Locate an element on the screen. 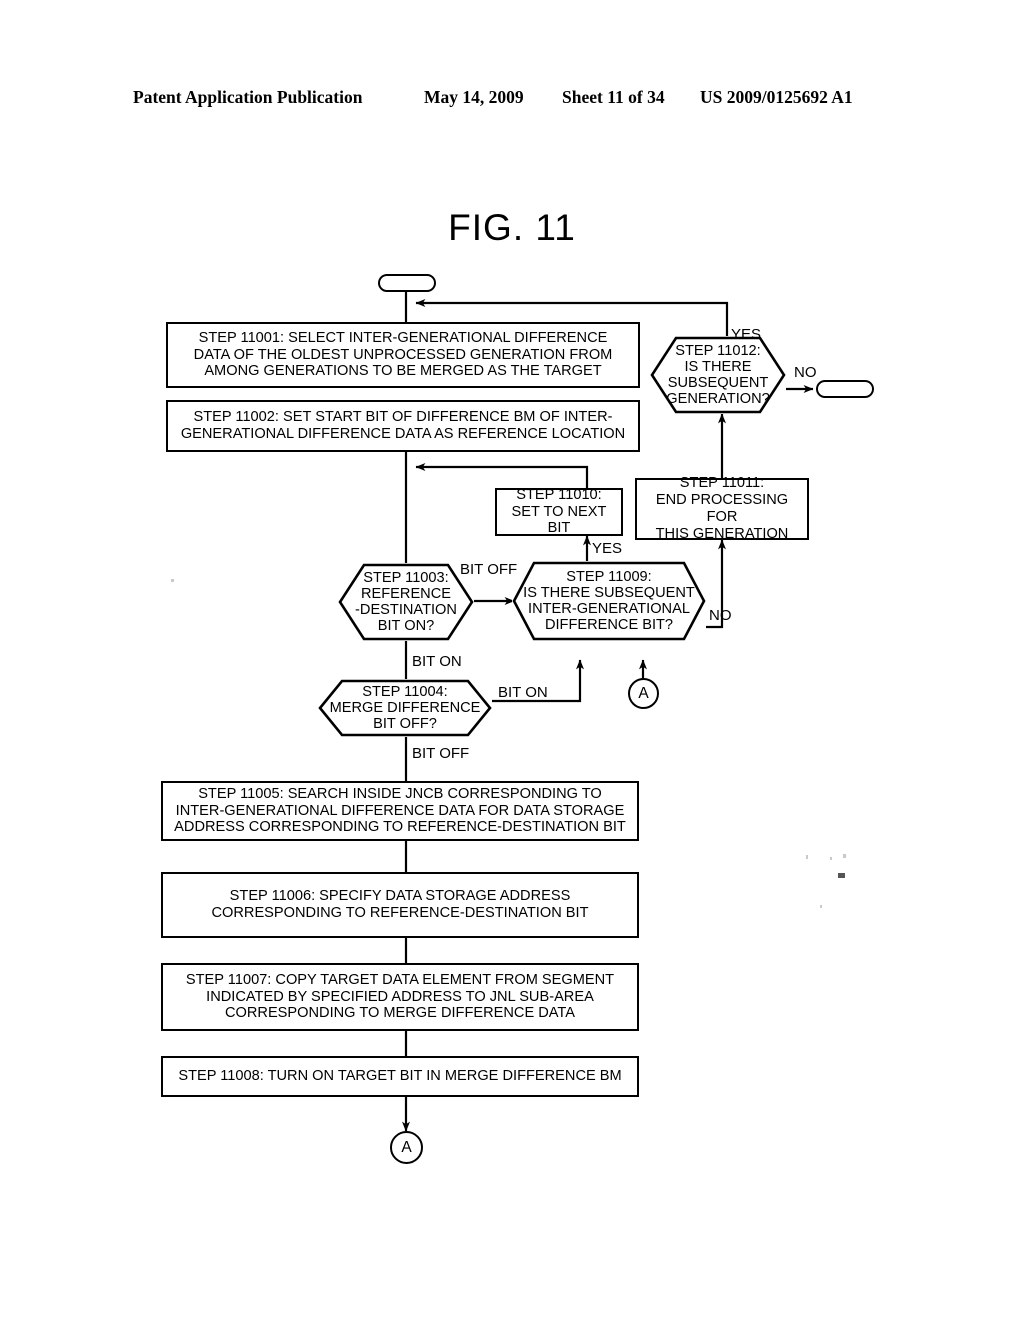 This screenshot has width=1024, height=1320. step-11003-line-3: -DESTINATION is located at coordinates (406, 610).